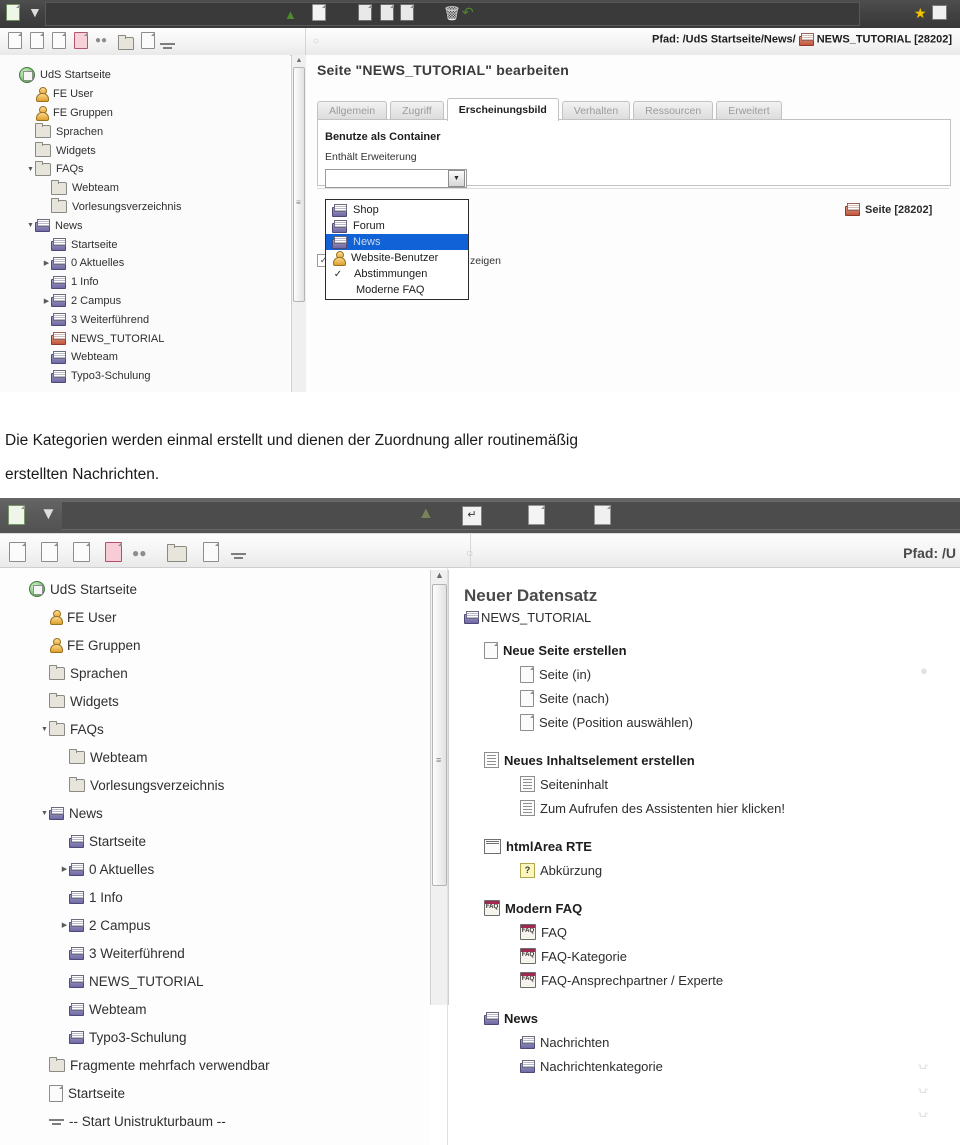  I want to click on clipboard-icon, so click(319, 13).